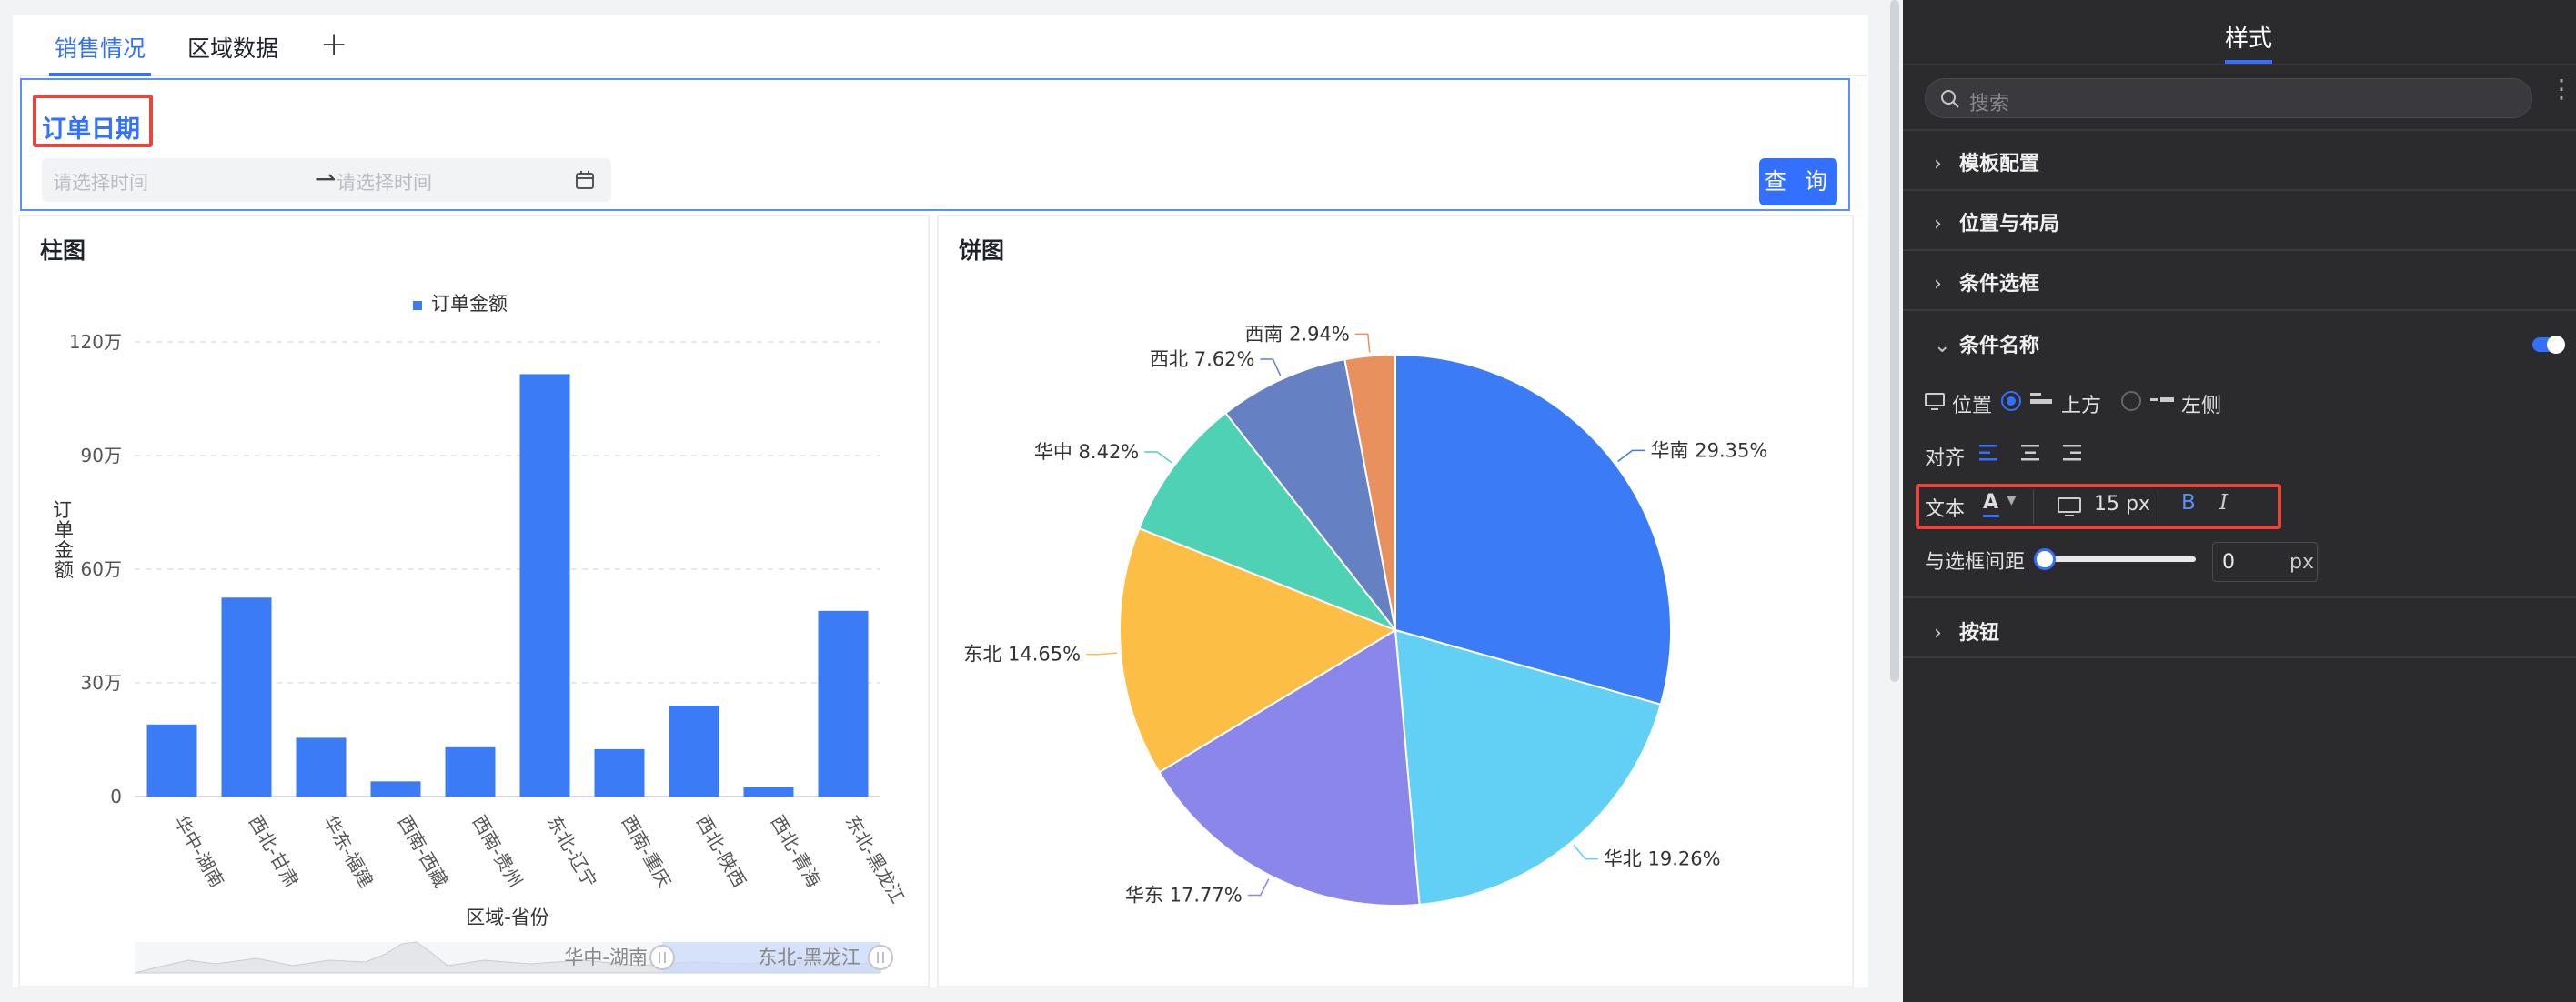 Image resolution: width=2576 pixels, height=1002 pixels. What do you see at coordinates (101, 683) in the screenshot?
I see `y-tick-label: 30万` at bounding box center [101, 683].